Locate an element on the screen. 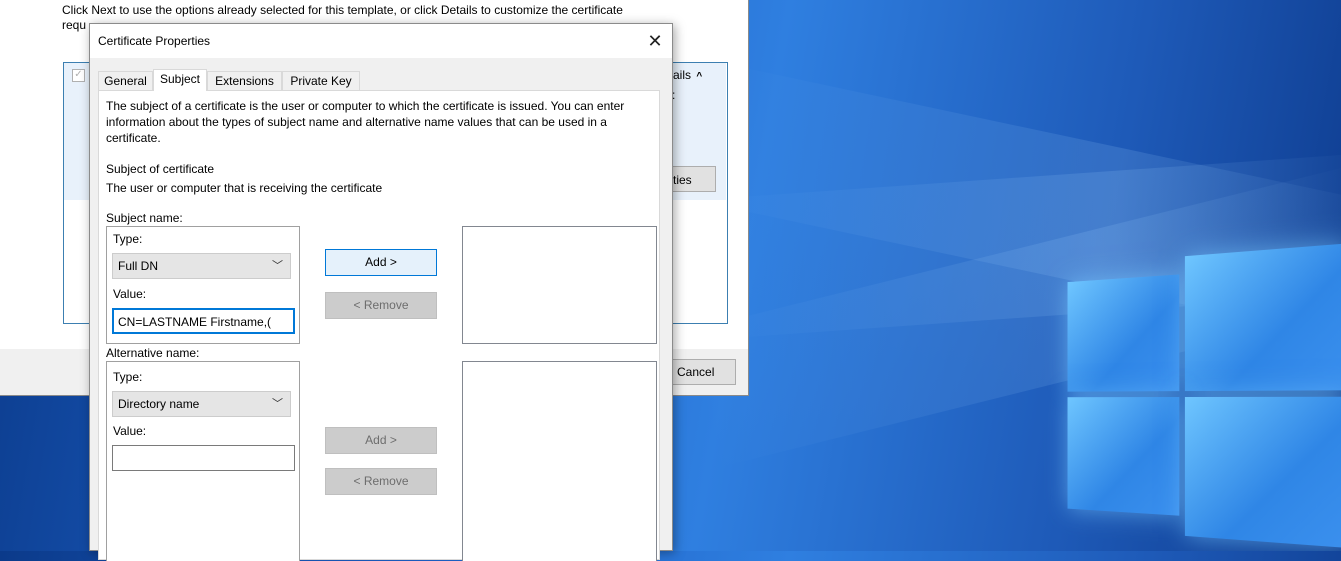 The width and height of the screenshot is (1341, 561). subject-value-text: CN=LASTNAME Firstname,( is located at coordinates (195, 322).